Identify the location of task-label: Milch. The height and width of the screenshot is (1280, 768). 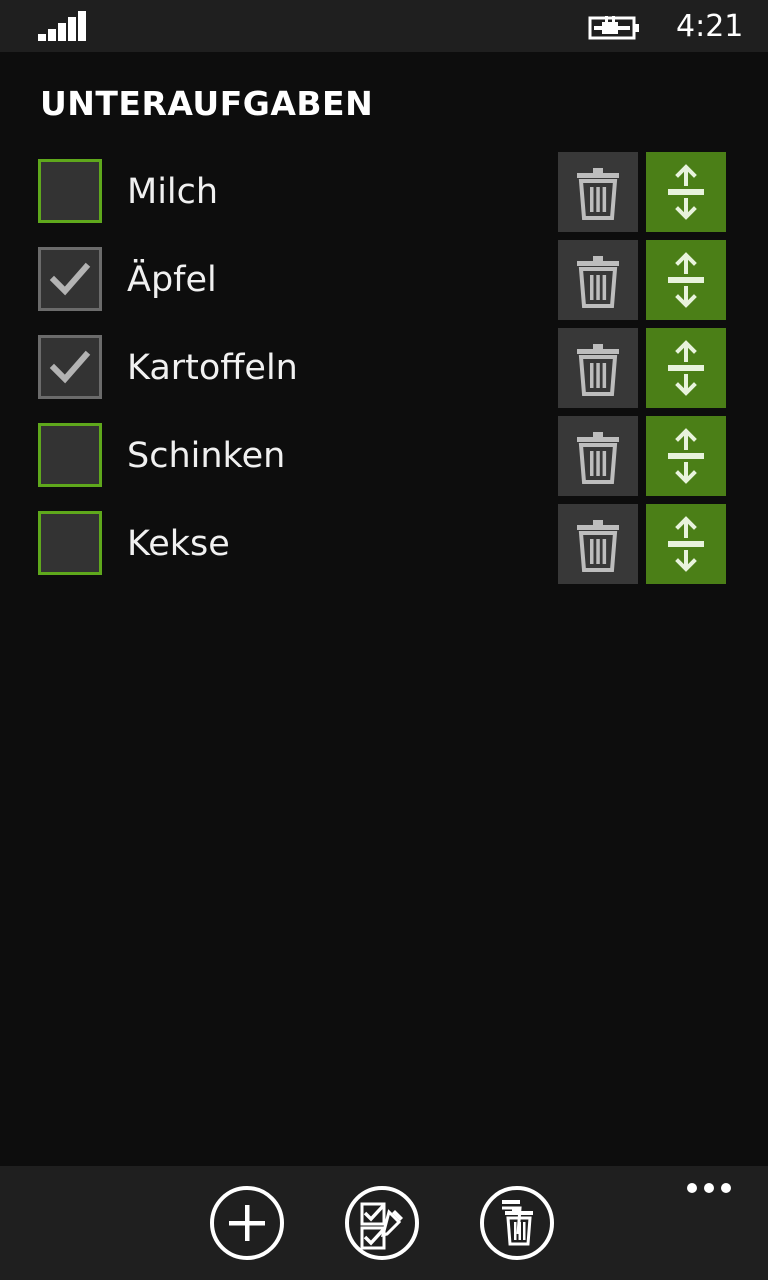
(172, 192).